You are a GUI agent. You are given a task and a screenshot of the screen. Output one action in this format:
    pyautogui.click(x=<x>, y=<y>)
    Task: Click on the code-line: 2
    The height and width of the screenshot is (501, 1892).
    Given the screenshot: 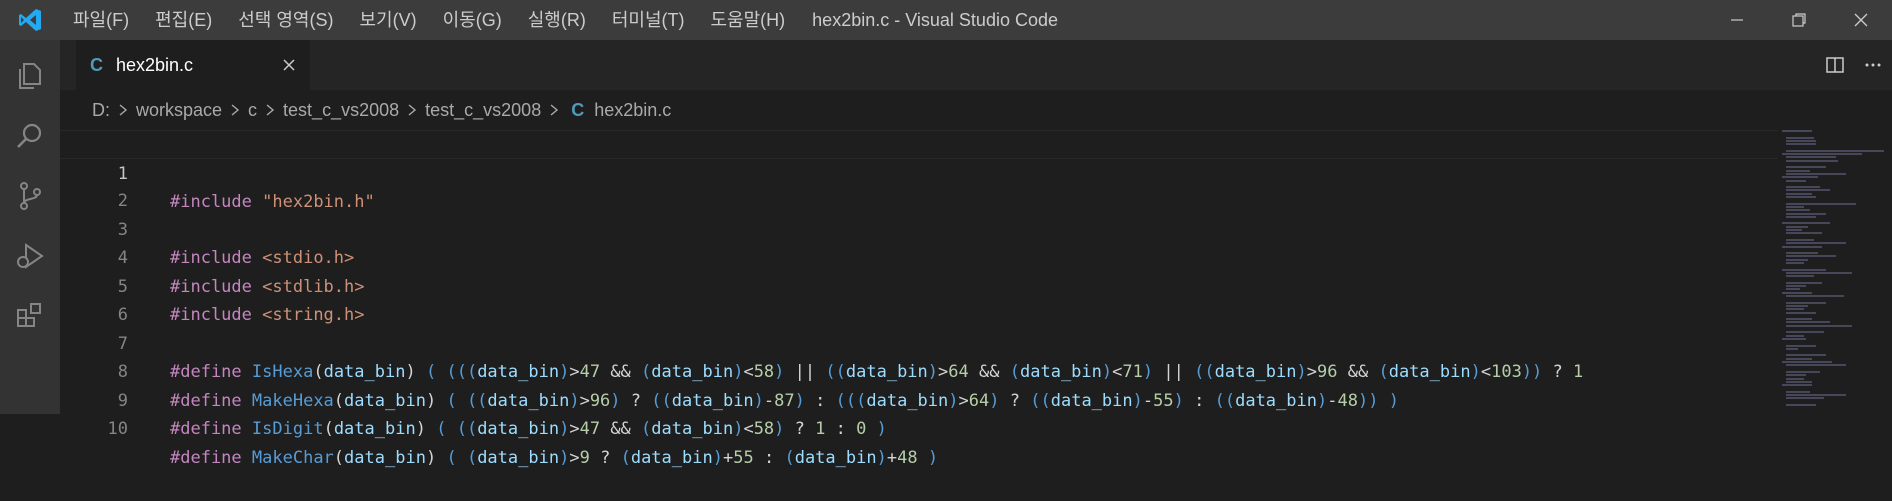 What is the action you would take?
    pyautogui.click(x=942, y=185)
    